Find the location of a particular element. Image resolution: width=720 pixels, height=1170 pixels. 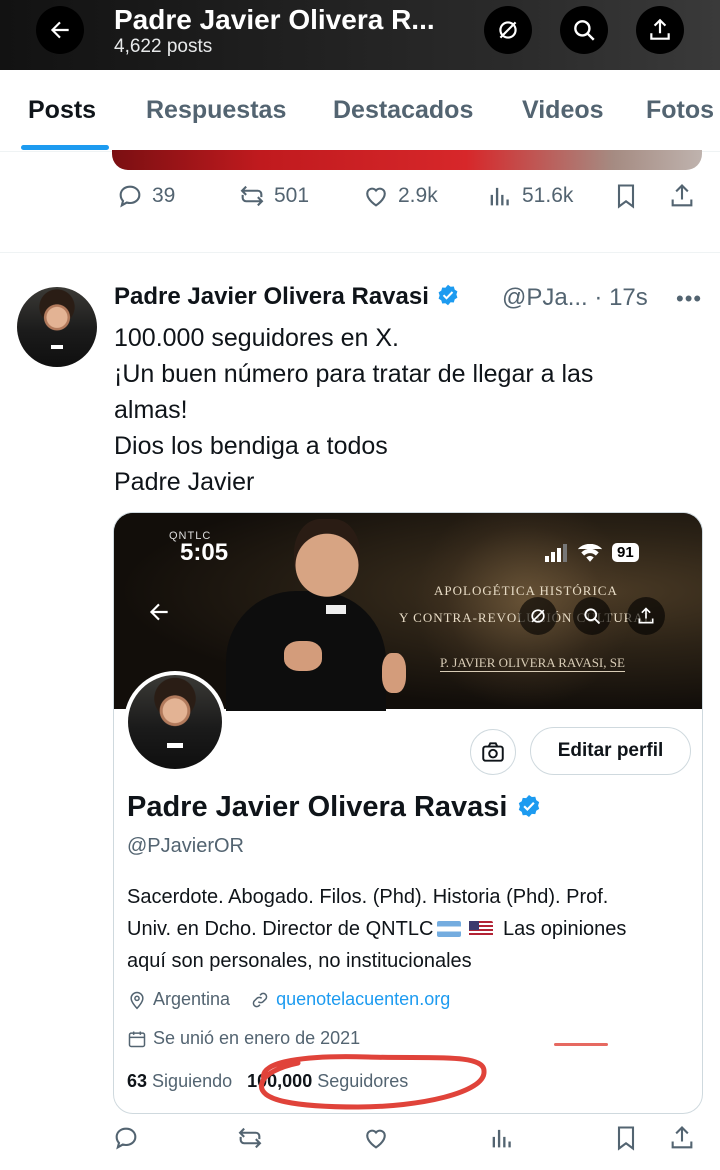

argentina-flag-icon is located at coordinates (449, 929).